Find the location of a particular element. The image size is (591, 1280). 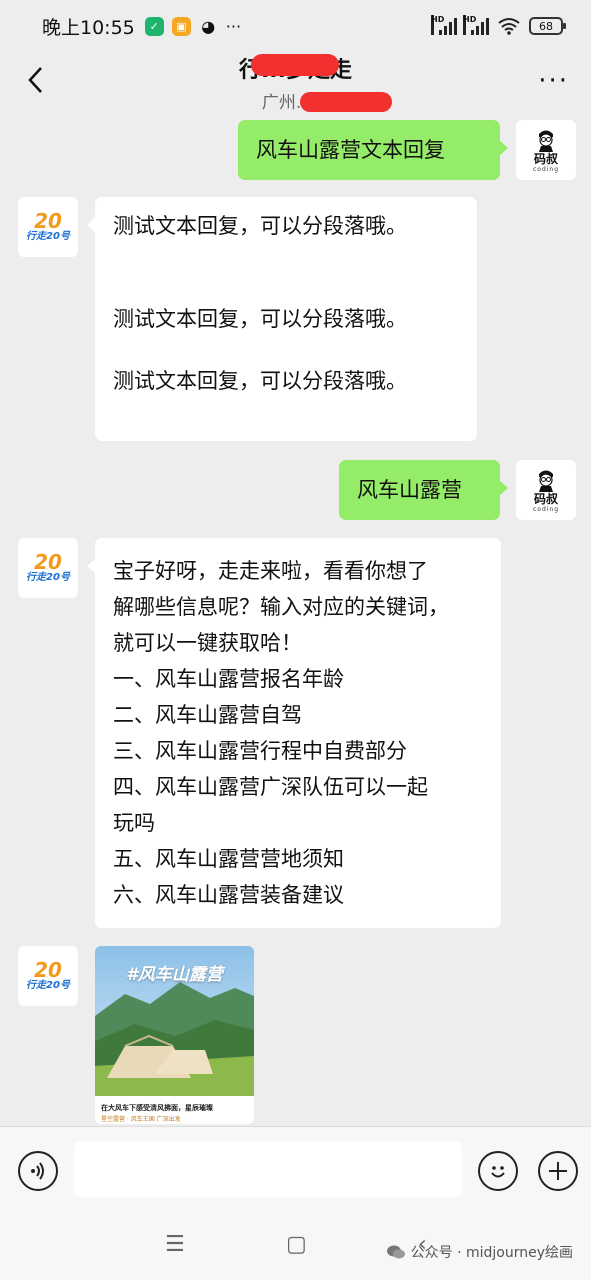

watermark: 公众号 · midjourney绘画 is located at coordinates (479, 1252).